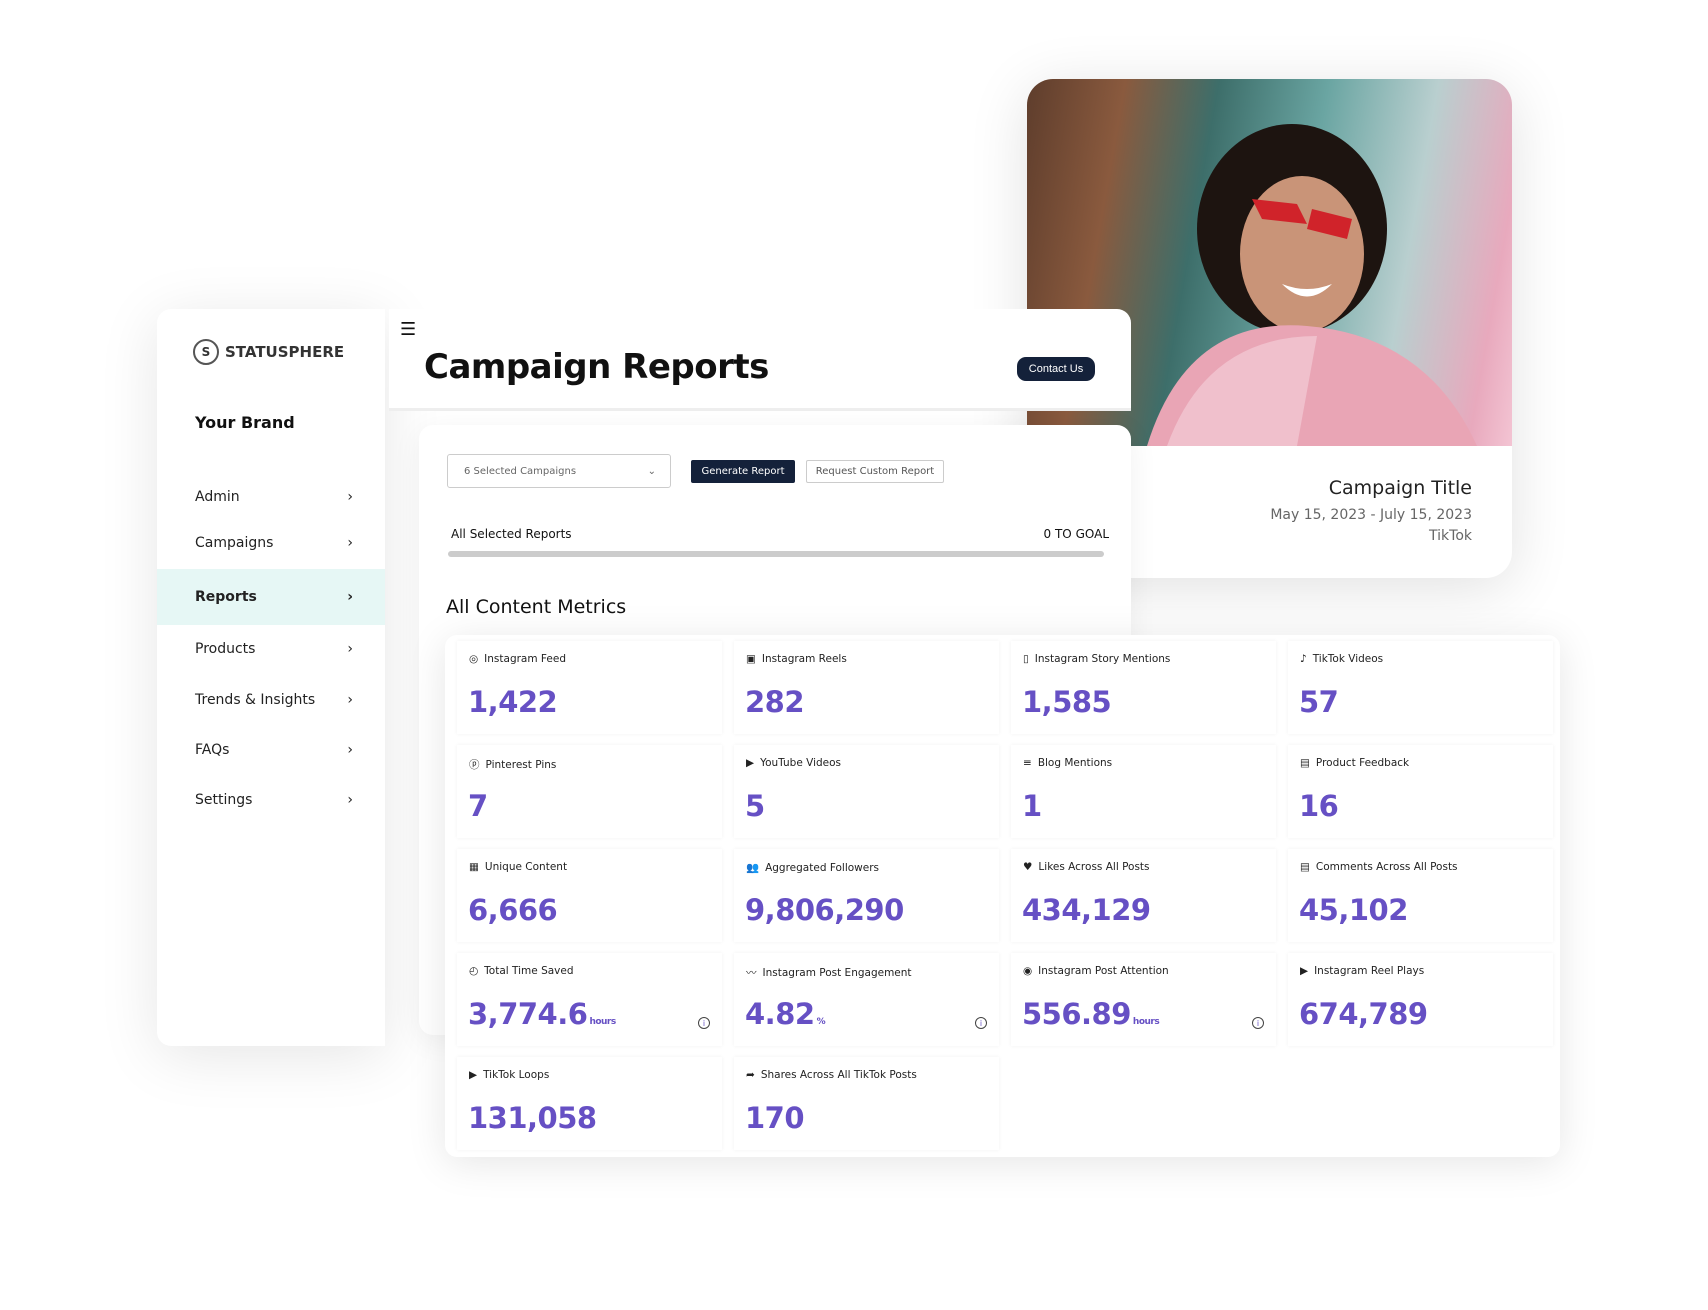 This screenshot has height=1310, width=1708. What do you see at coordinates (837, 972) in the screenshot?
I see `metric-label: Instagram Post Engagement` at bounding box center [837, 972].